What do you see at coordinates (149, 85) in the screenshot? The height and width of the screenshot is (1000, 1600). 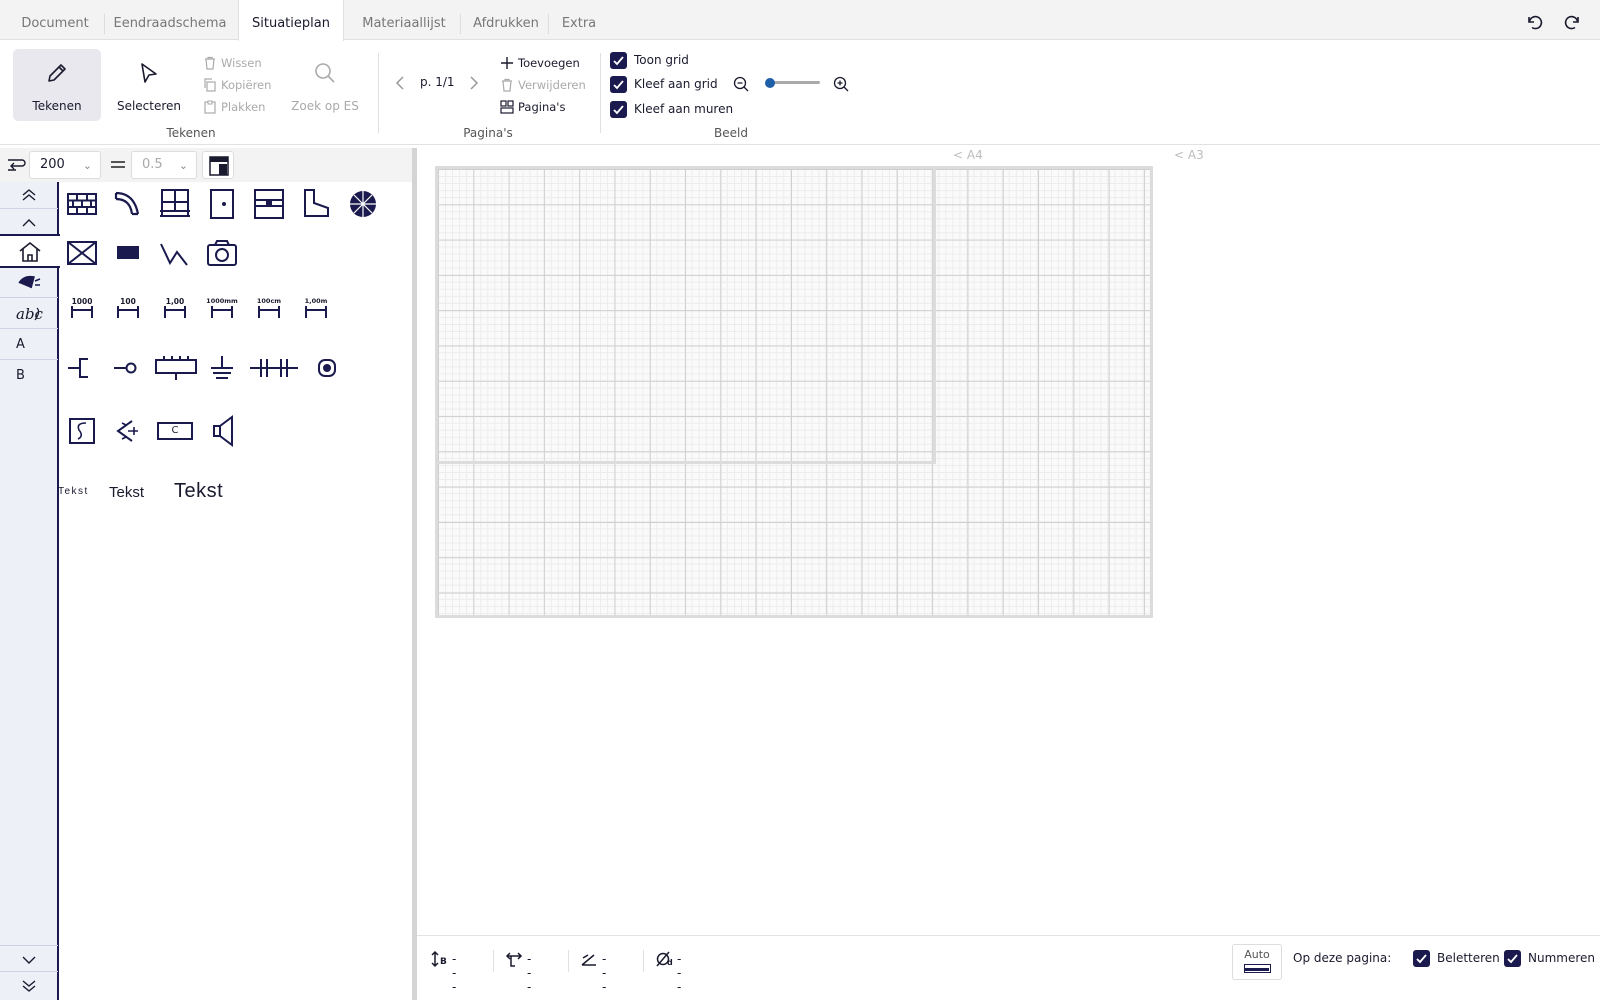 I see `select-button: Selecteren` at bounding box center [149, 85].